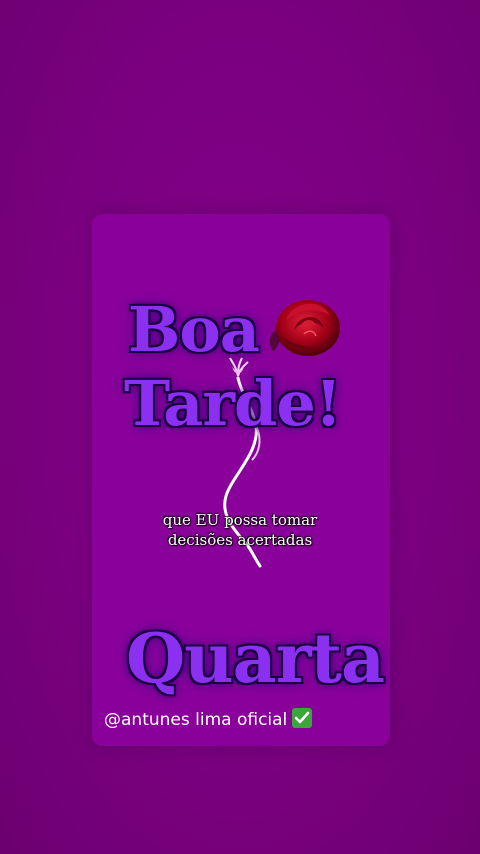 The width and height of the screenshot is (480, 854). Describe the element at coordinates (302, 718) in the screenshot. I see `check-mark-icon` at that location.